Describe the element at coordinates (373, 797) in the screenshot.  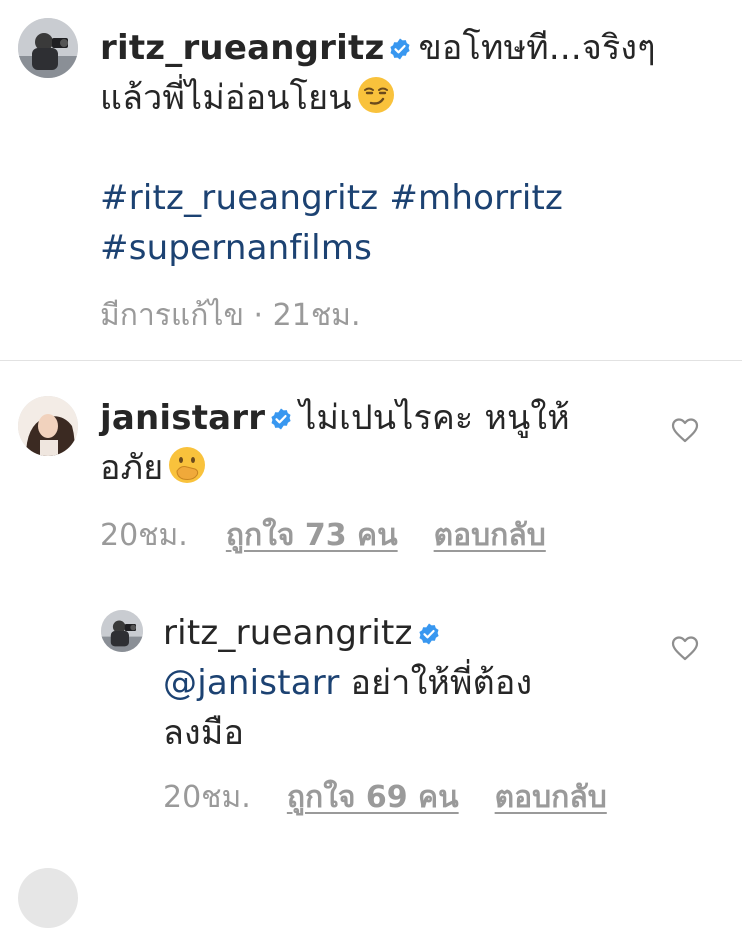
I see `likes-count-link: ถูกใจ 69 คน` at that location.